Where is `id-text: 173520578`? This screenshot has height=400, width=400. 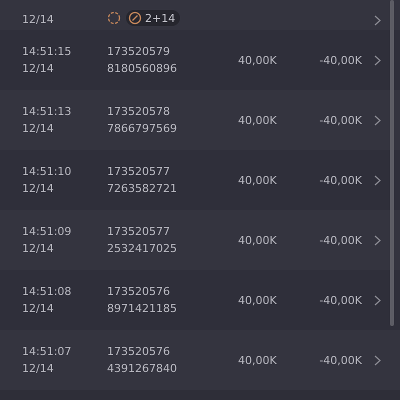
id-text: 173520578 is located at coordinates (139, 112).